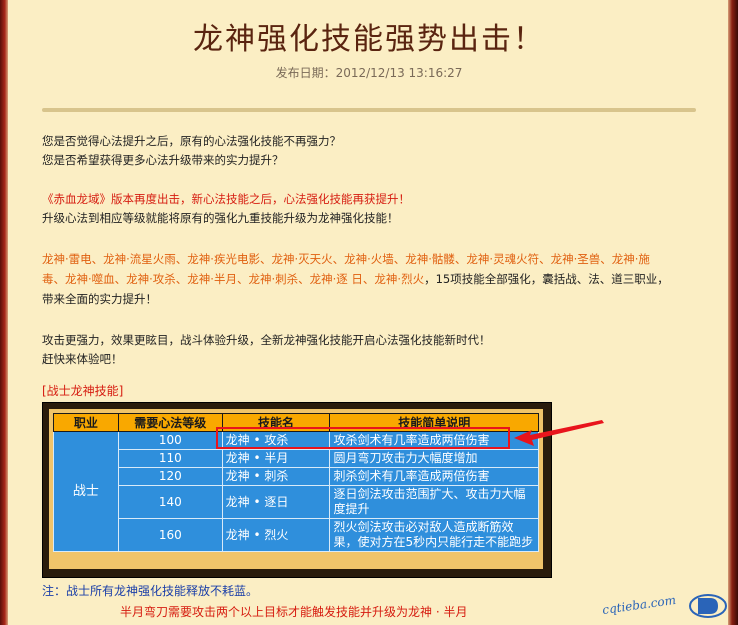  Describe the element at coordinates (170, 440) in the screenshot. I see `level-cell: 100` at that location.